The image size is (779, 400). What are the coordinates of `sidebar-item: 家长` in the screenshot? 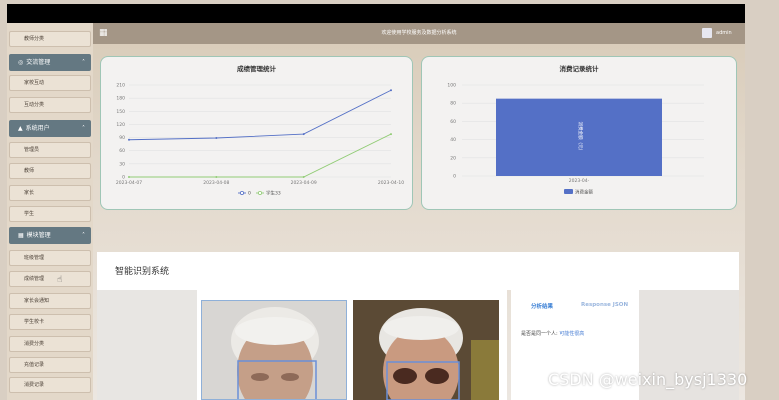 It's located at (50, 193).